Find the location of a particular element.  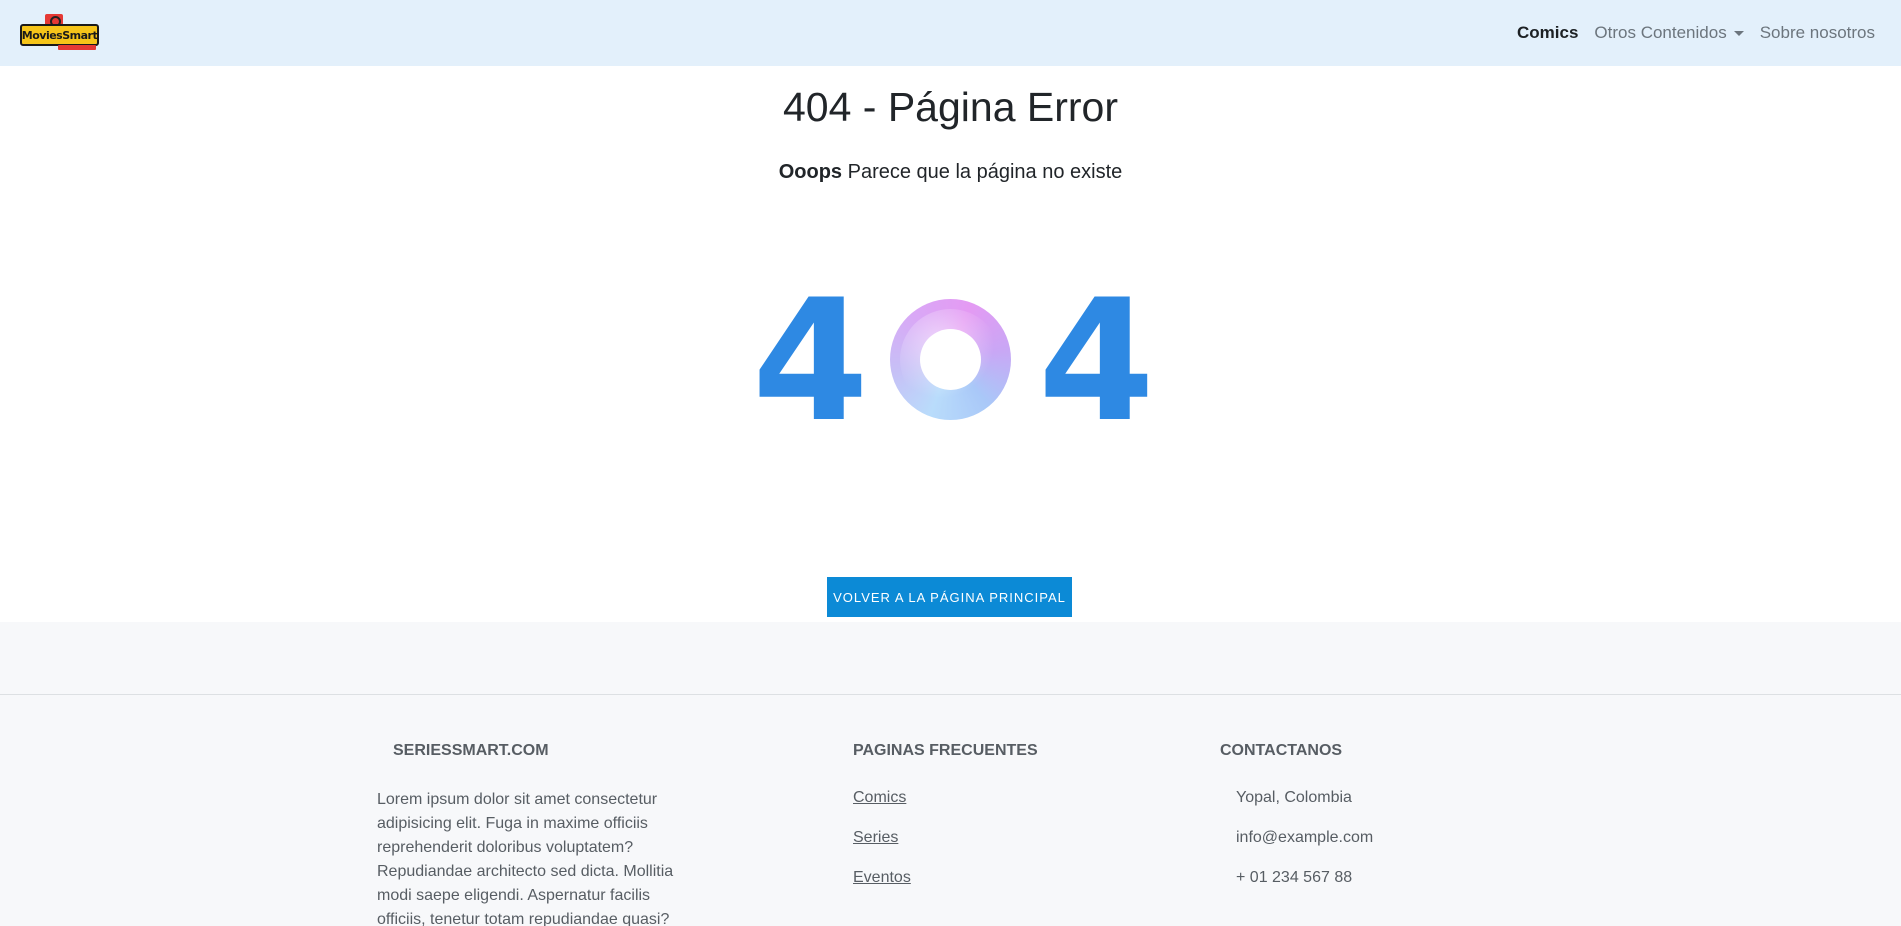

footer-heading-contact: CONTACTANOS is located at coordinates (1281, 750).